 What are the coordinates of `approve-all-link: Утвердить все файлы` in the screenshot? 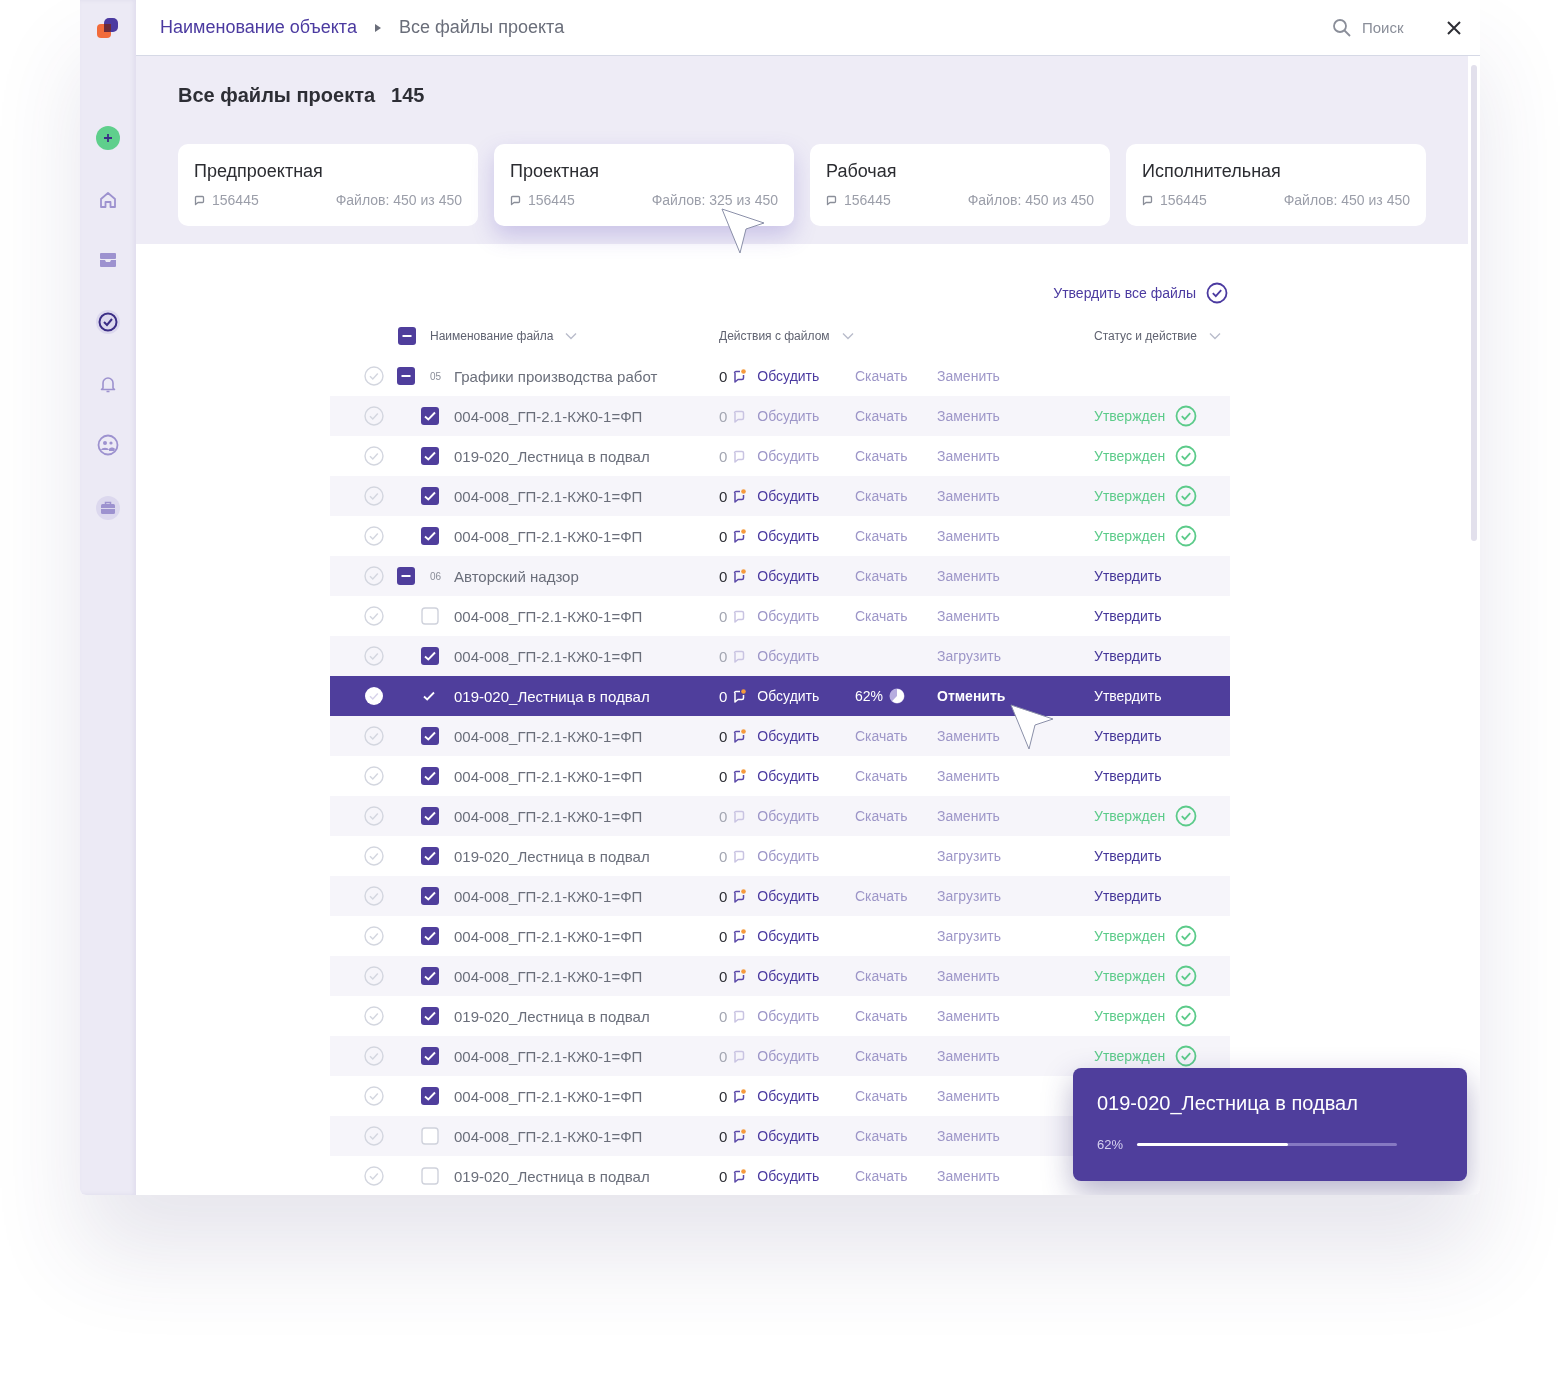 It's located at (1140, 293).